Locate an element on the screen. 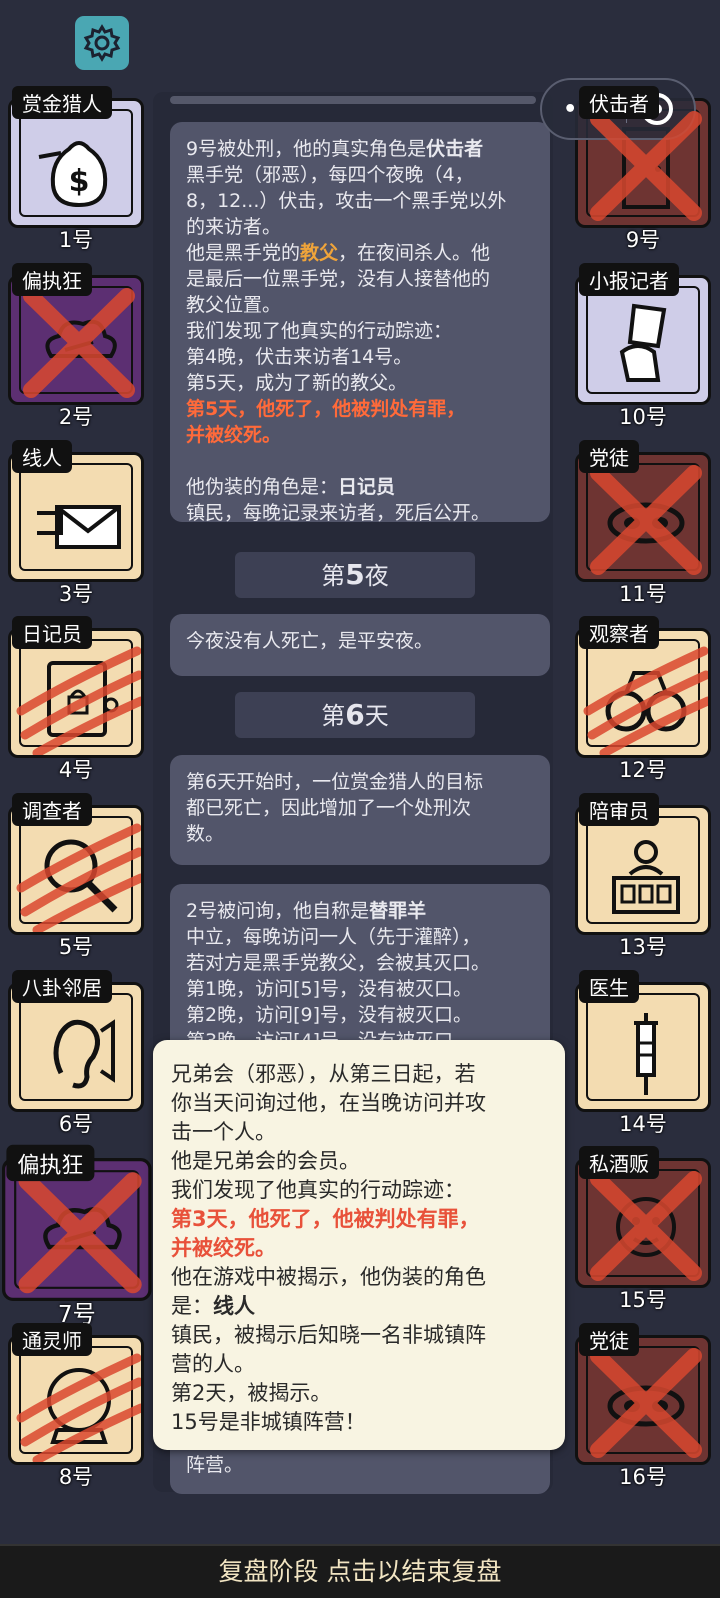 Image resolution: width=720 pixels, height=1598 pixels. player-number: 10号 is located at coordinates (643, 417).